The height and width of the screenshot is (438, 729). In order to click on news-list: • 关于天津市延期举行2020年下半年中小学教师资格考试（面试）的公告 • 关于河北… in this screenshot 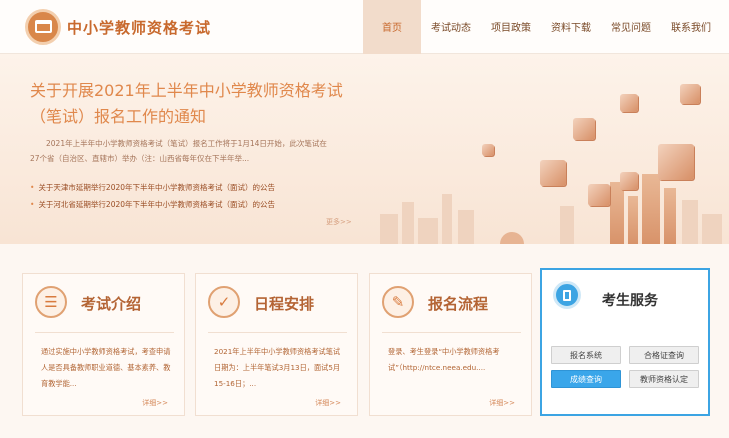, I will do `click(152, 196)`.